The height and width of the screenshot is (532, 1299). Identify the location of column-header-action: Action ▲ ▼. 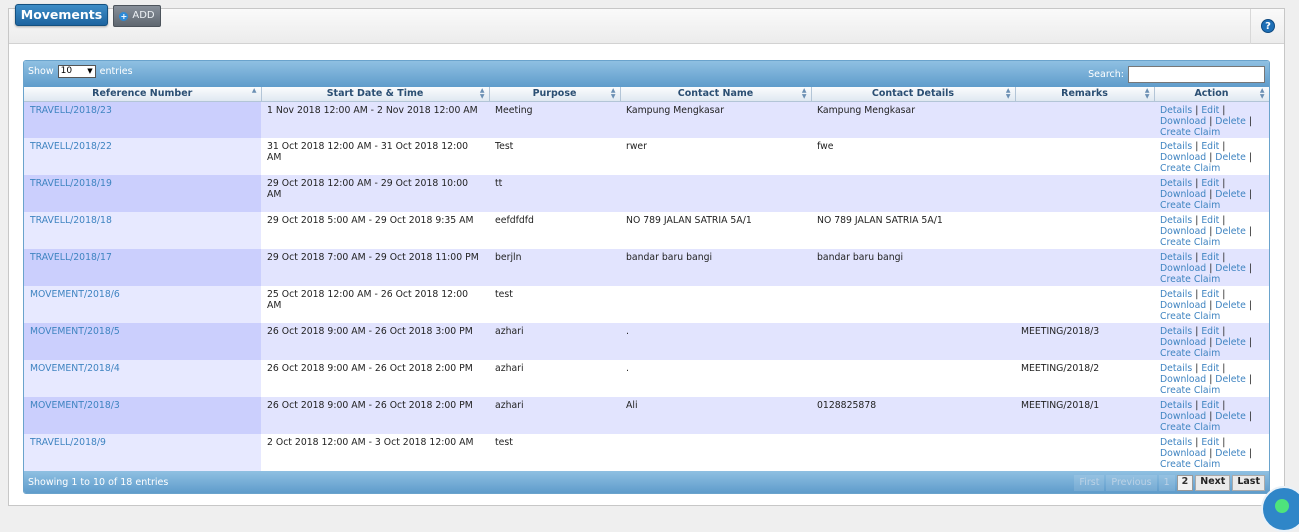
(1211, 94).